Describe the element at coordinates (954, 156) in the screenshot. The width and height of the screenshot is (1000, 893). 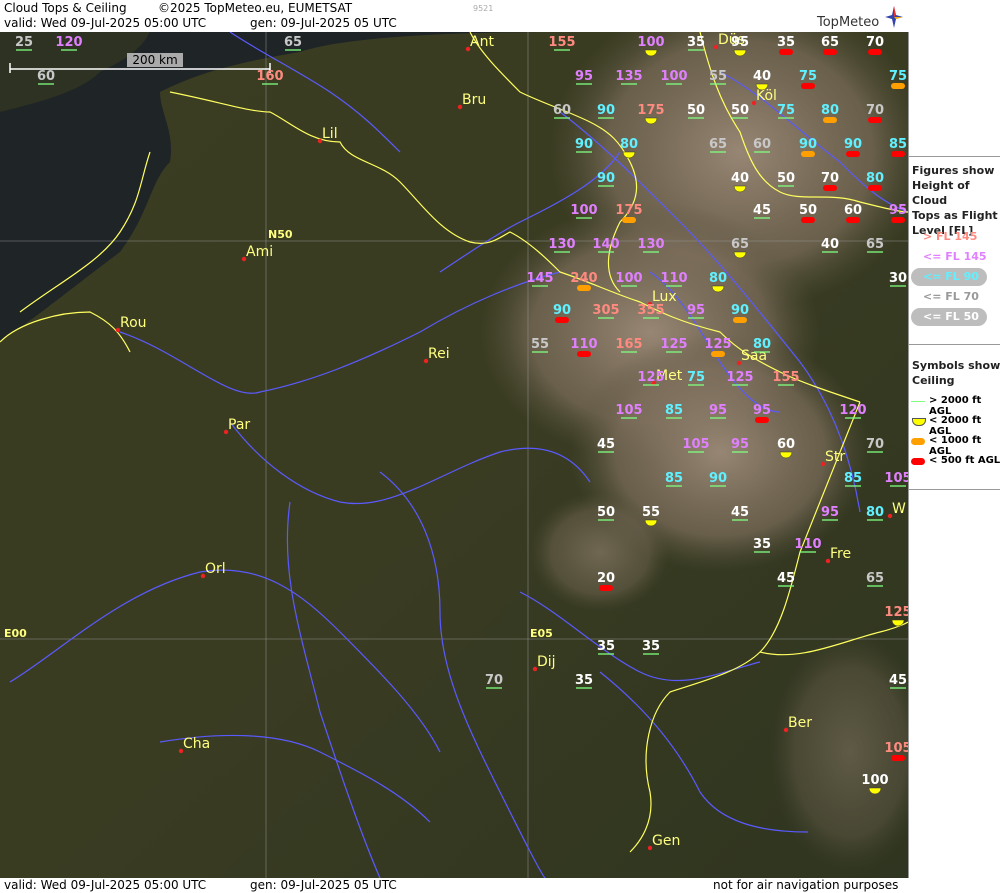
I see `legend-divider-top` at that location.